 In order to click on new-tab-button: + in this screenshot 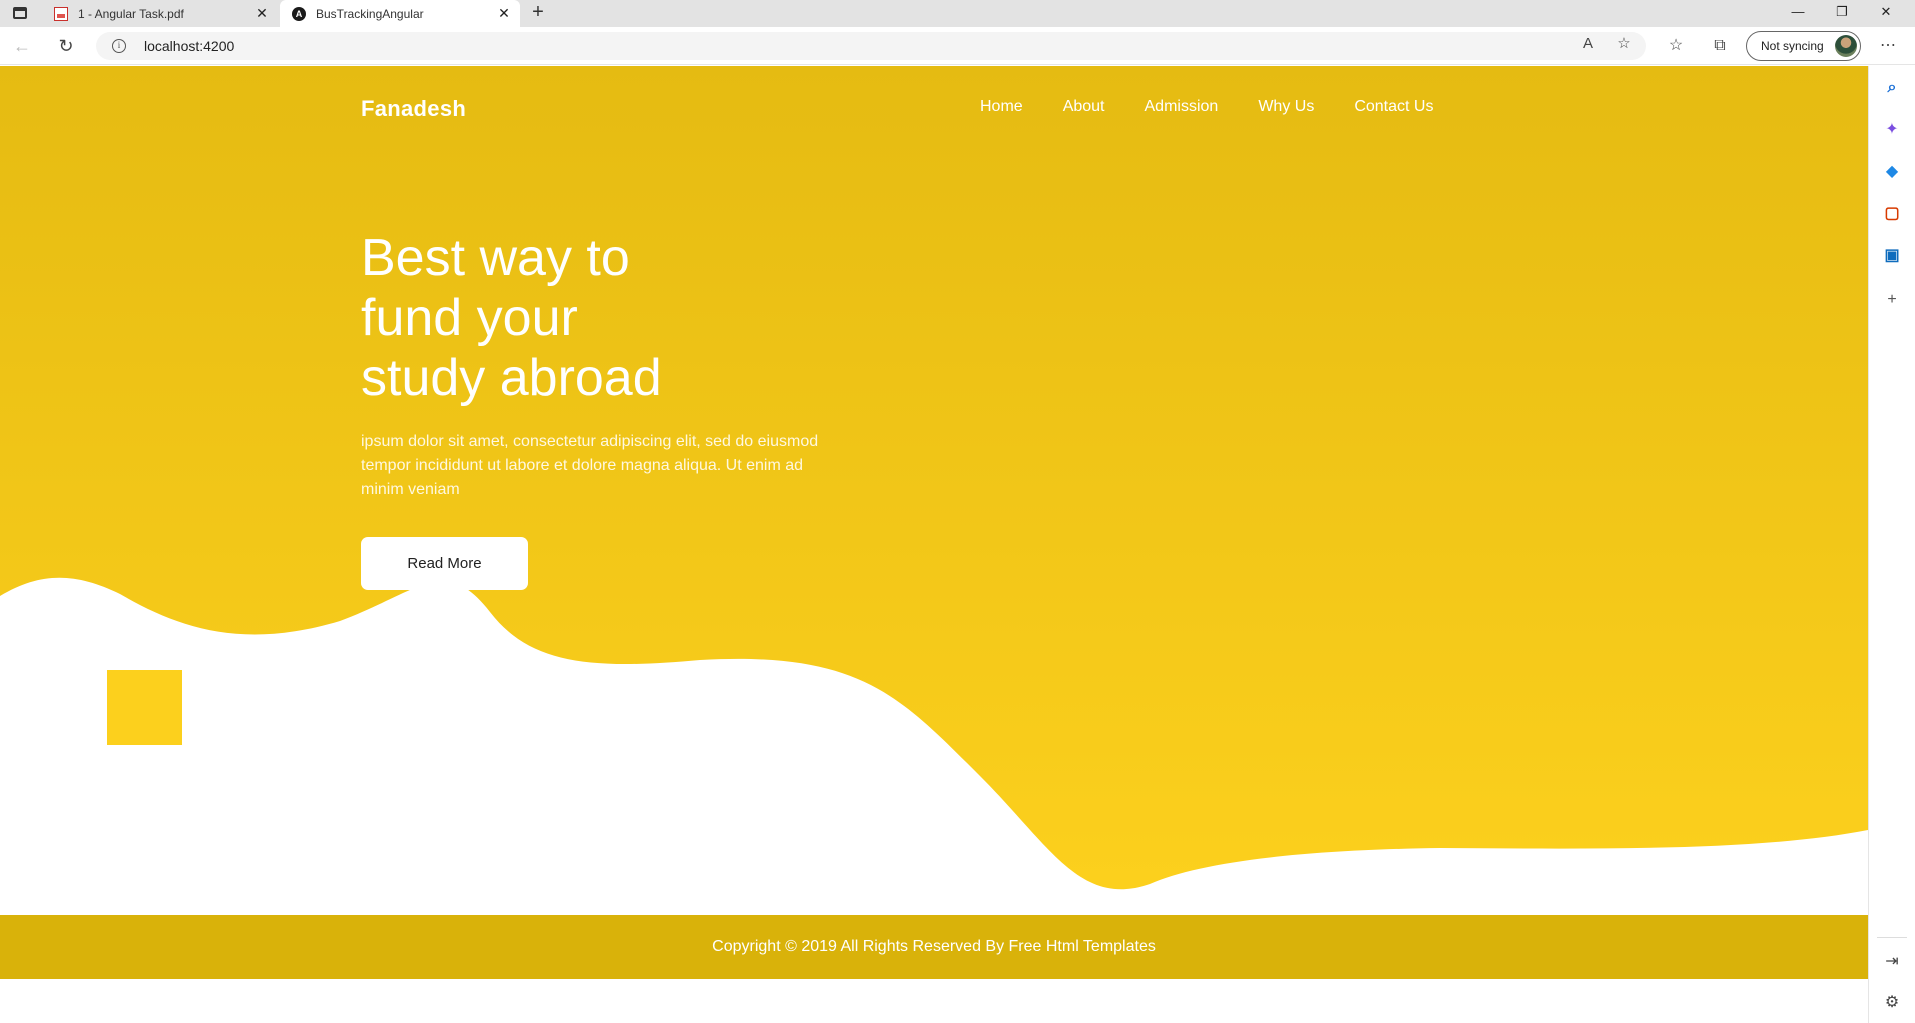, I will do `click(538, 13)`.